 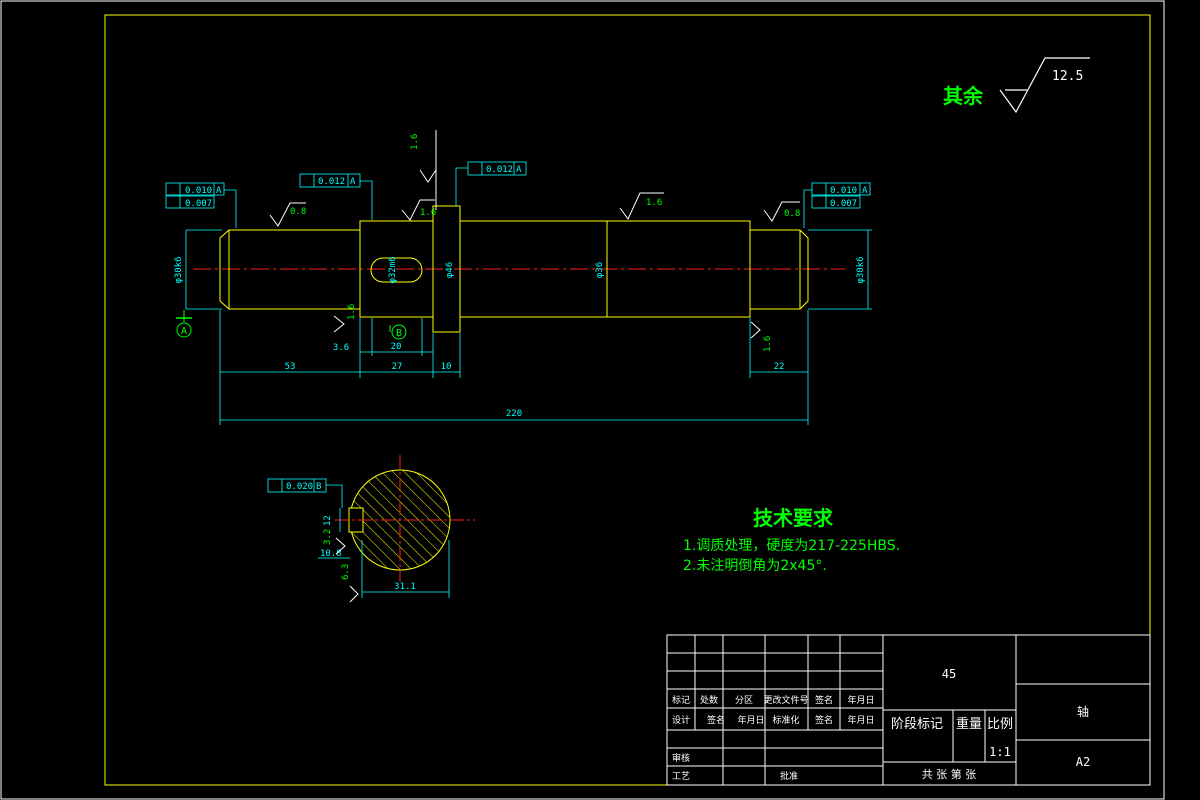 I want to click on roughness-right: 0.8, so click(x=792, y=214).